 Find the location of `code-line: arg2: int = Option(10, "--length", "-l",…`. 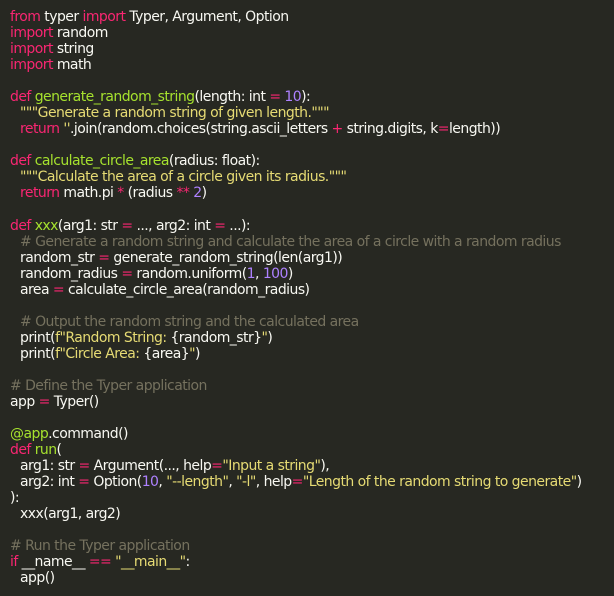

code-line: arg2: int = Option(10, "--length", "-l",… is located at coordinates (312, 482).